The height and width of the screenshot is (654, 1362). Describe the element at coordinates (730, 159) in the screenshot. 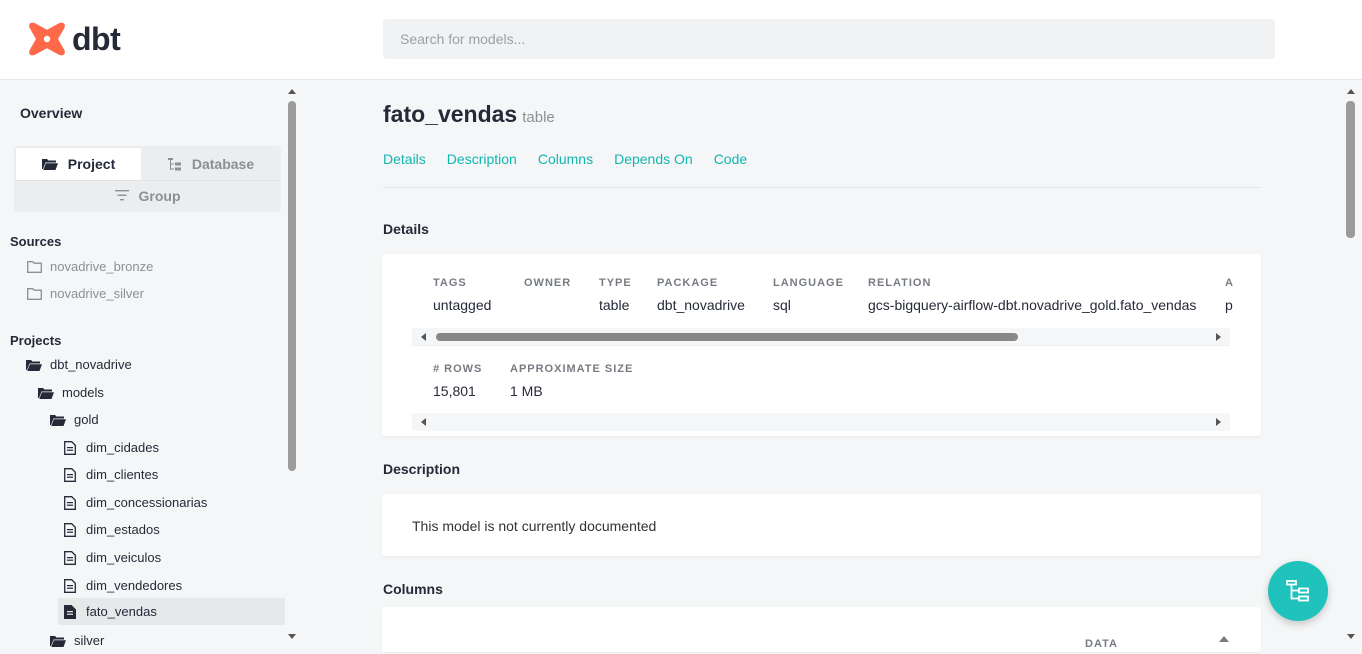

I see `tab-code: Code` at that location.